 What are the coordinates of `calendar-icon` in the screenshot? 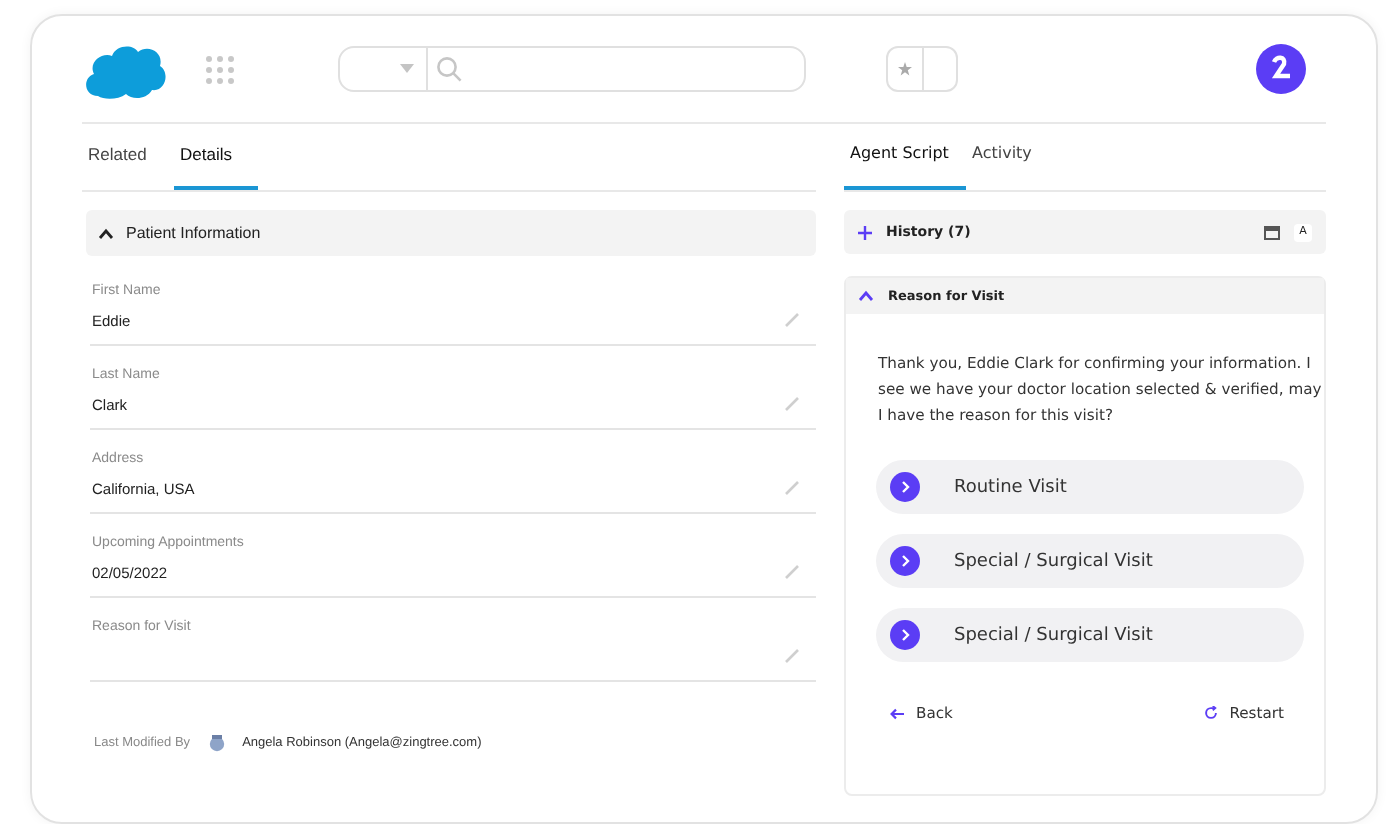 It's located at (1272, 232).